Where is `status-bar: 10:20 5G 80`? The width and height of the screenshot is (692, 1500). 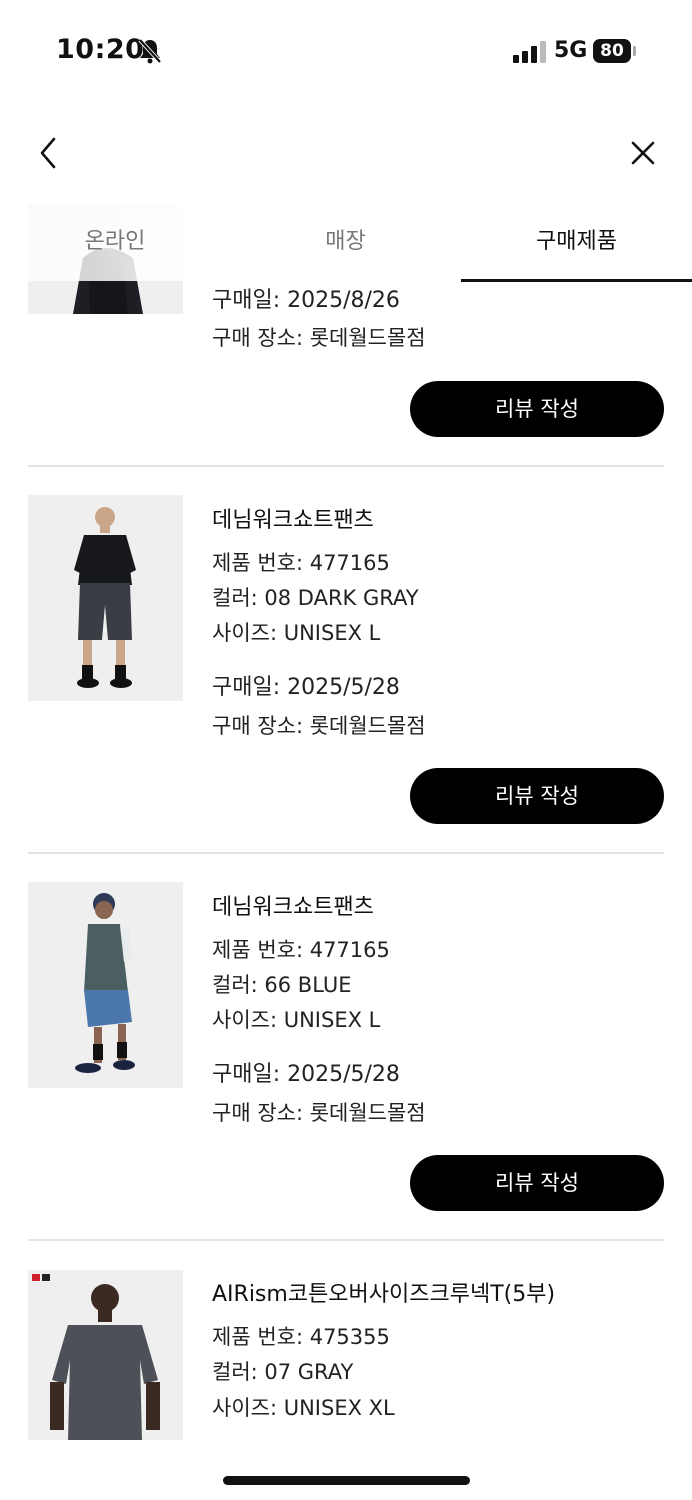 status-bar: 10:20 5G 80 is located at coordinates (346, 50).